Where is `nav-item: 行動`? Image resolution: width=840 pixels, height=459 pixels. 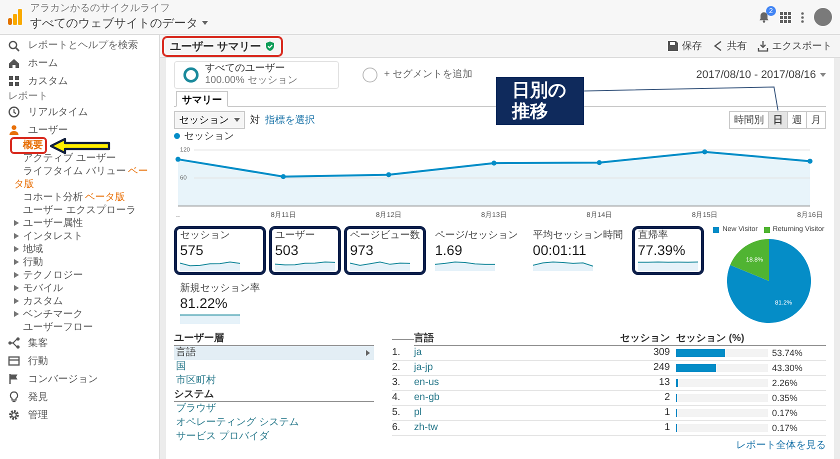
nav-item: 行動 is located at coordinates (79, 361).